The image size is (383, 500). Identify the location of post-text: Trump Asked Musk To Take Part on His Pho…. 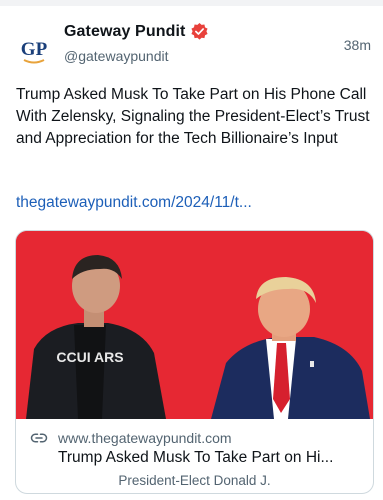
(193, 116).